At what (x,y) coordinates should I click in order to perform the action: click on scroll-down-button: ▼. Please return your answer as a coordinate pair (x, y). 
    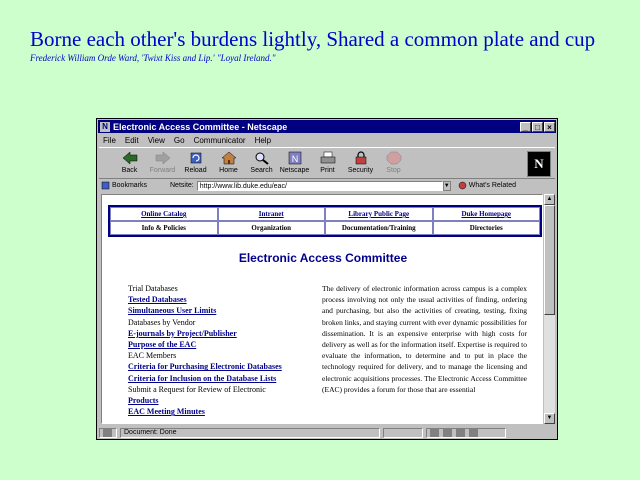
    Looking at the image, I should click on (549, 418).